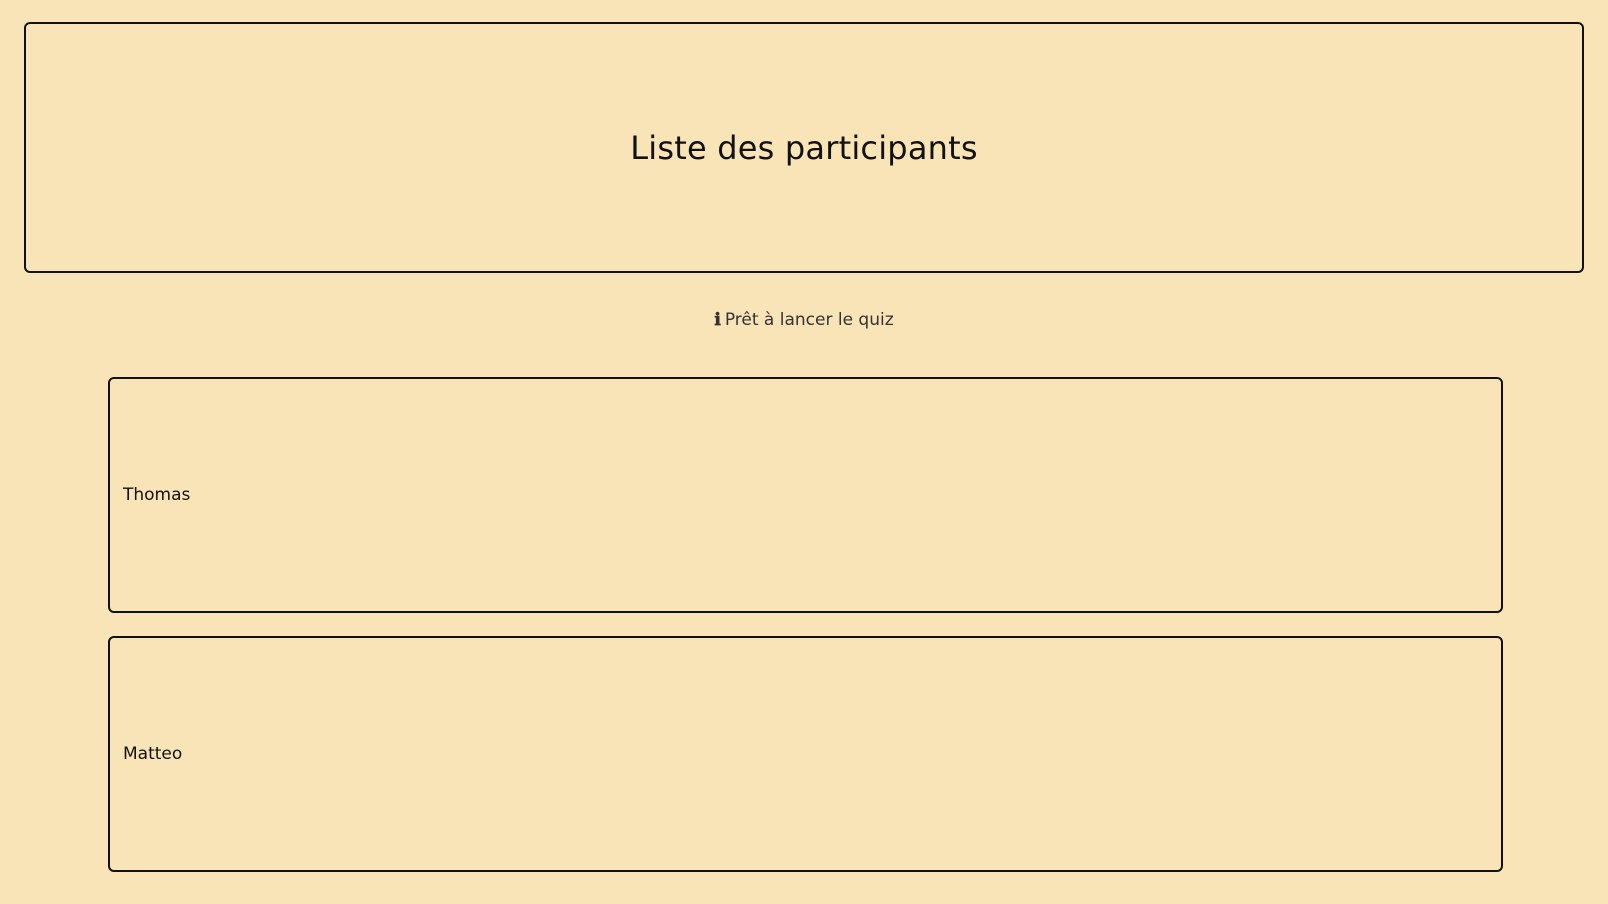 The height and width of the screenshot is (904, 1608). Describe the element at coordinates (157, 495) in the screenshot. I see `participant-name: Thomas` at that location.